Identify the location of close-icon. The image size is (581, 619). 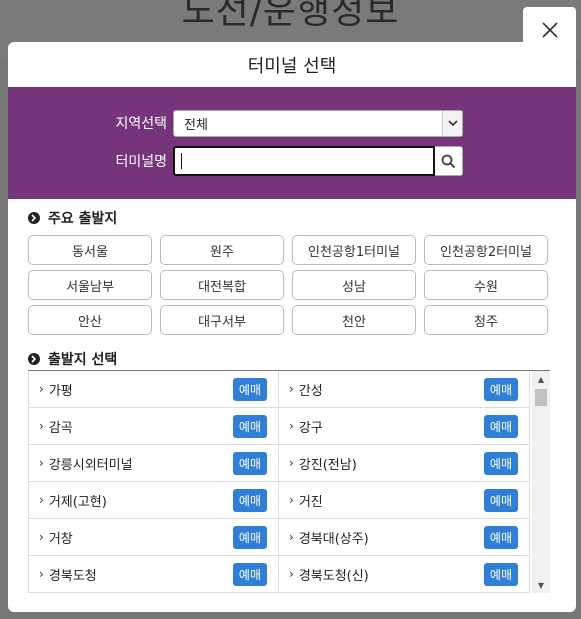
(549, 29).